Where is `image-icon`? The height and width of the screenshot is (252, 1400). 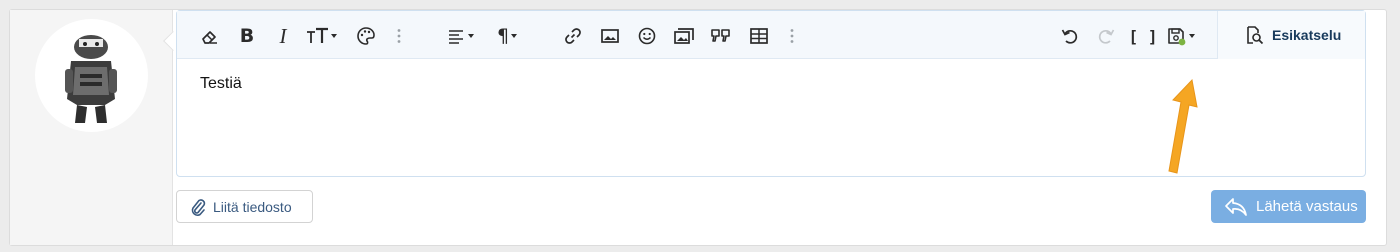
image-icon is located at coordinates (610, 36).